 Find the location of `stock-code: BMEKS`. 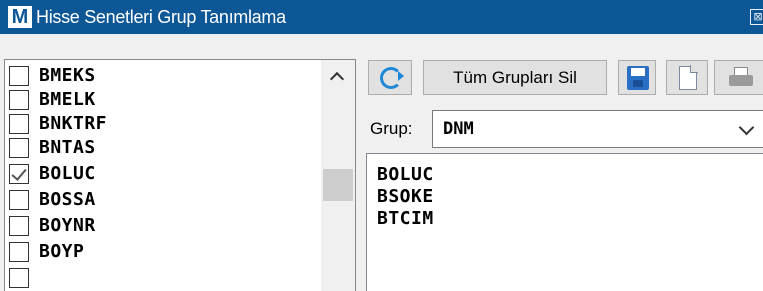

stock-code: BMEKS is located at coordinates (67, 75).